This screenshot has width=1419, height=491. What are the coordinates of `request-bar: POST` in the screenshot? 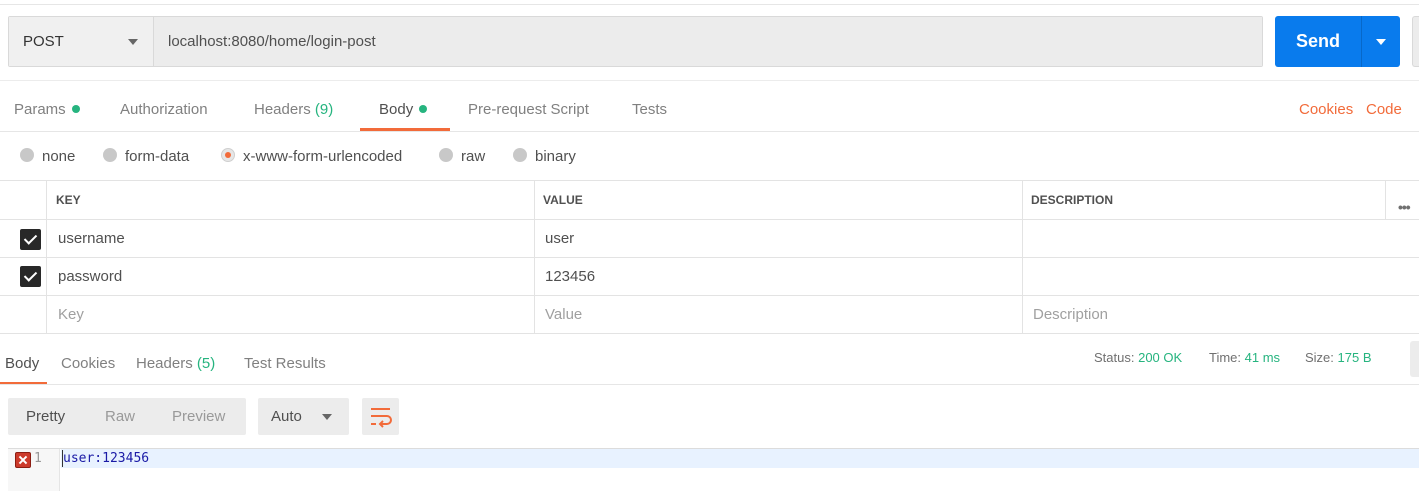 It's located at (635, 41).